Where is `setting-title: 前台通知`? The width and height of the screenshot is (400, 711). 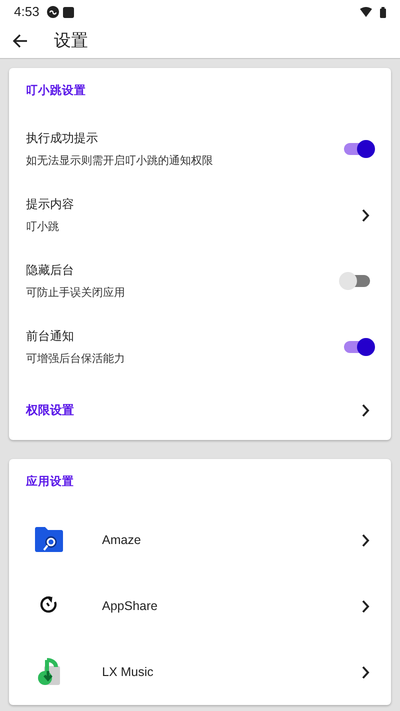 setting-title: 前台通知 is located at coordinates (50, 336).